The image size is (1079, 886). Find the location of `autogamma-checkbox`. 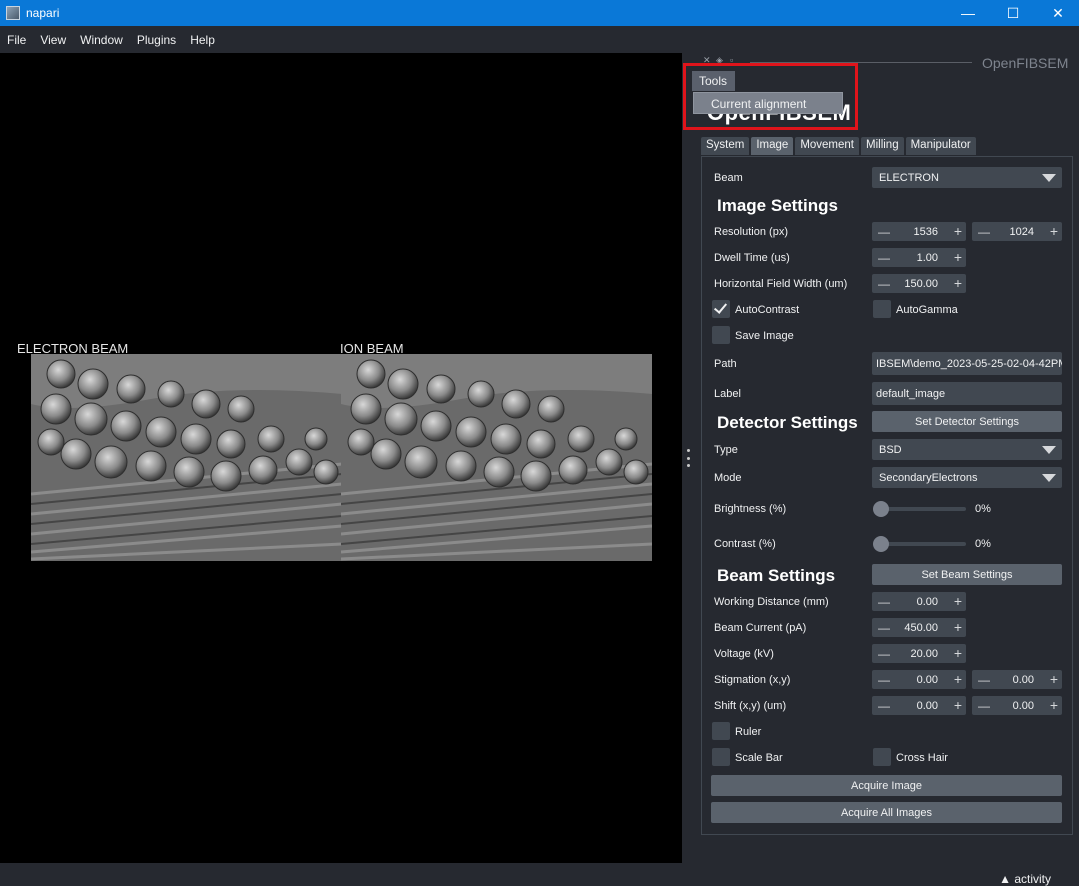

autogamma-checkbox is located at coordinates (882, 309).